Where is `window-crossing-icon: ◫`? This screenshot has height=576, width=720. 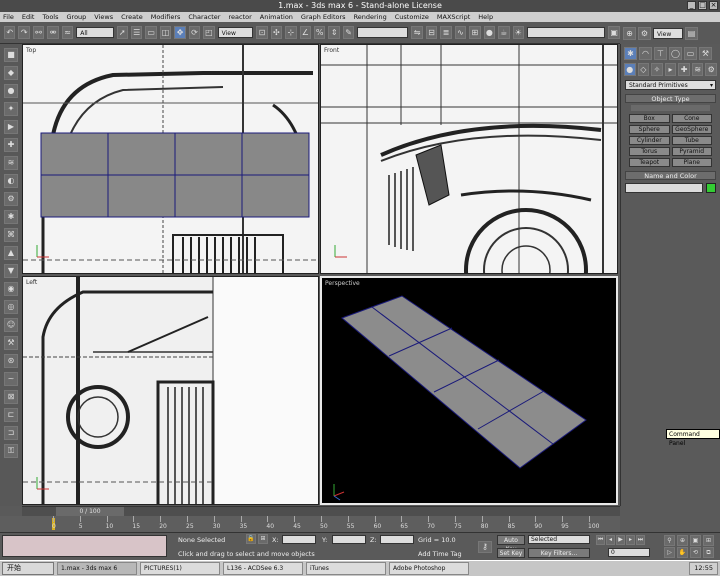 window-crossing-icon: ◫ is located at coordinates (165, 32).